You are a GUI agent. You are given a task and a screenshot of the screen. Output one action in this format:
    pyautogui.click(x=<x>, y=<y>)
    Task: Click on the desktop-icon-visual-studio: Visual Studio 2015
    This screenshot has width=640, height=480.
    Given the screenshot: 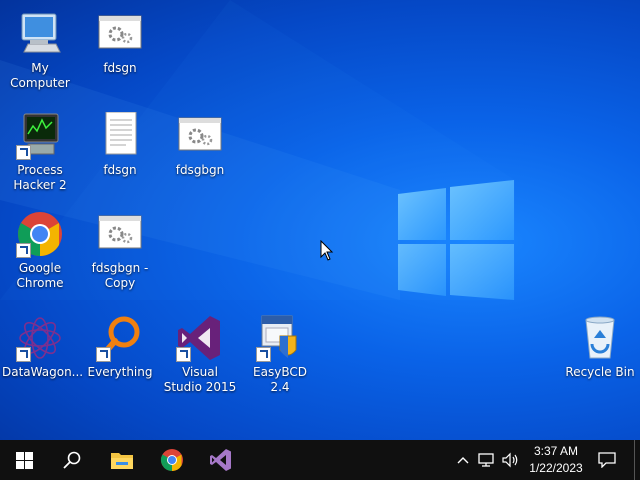 What is the action you would take?
    pyautogui.click(x=200, y=354)
    